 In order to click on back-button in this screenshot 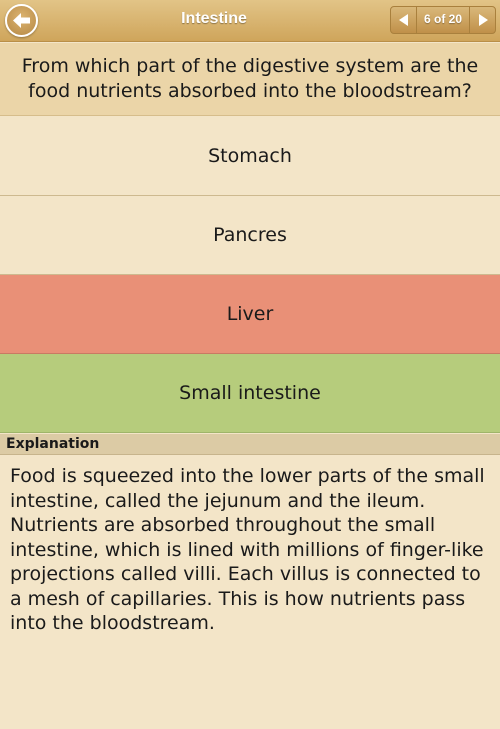, I will do `click(21, 20)`.